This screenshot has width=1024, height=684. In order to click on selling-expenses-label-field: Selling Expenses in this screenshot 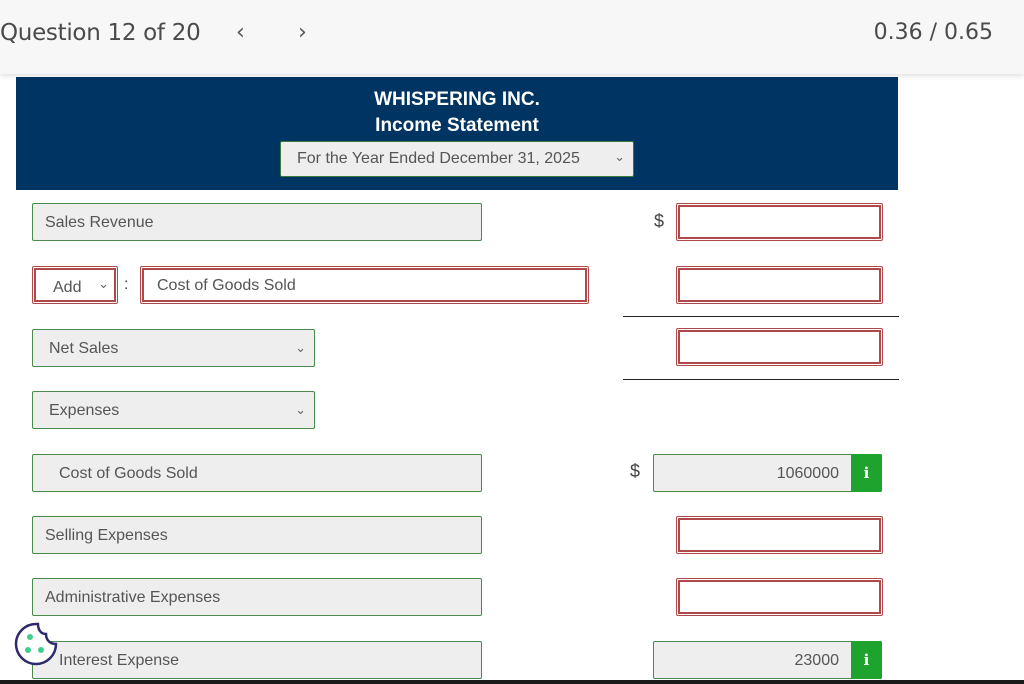, I will do `click(257, 535)`.